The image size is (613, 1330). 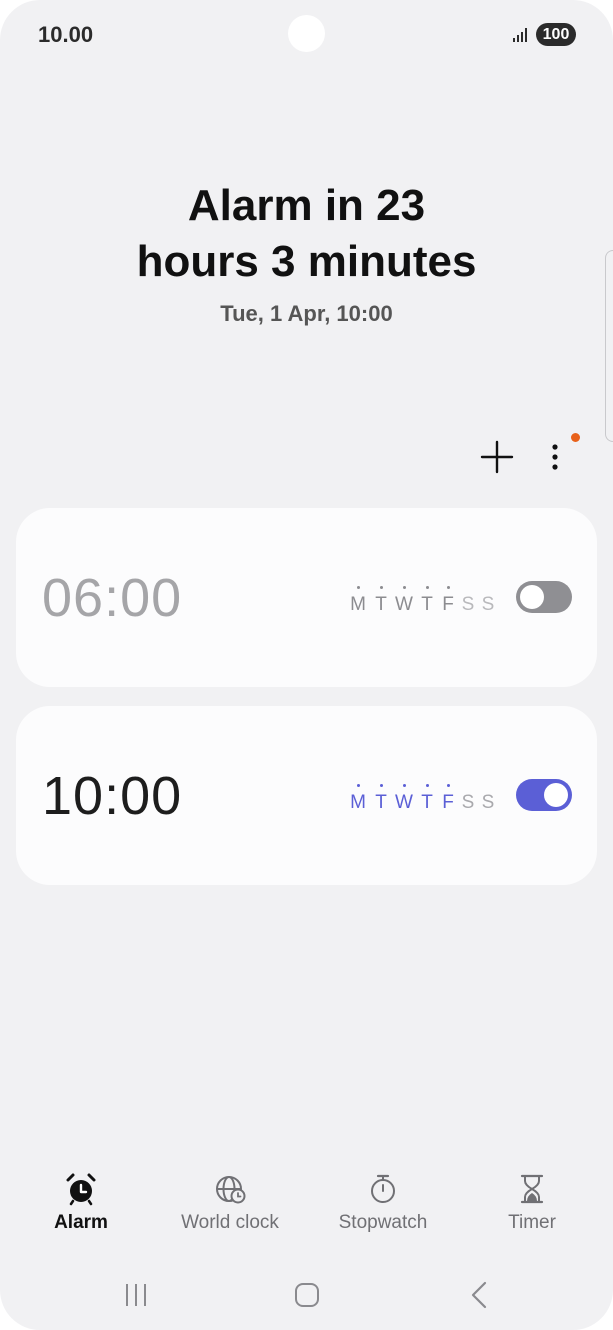 What do you see at coordinates (81, 1189) in the screenshot?
I see `alarm-clock-icon` at bounding box center [81, 1189].